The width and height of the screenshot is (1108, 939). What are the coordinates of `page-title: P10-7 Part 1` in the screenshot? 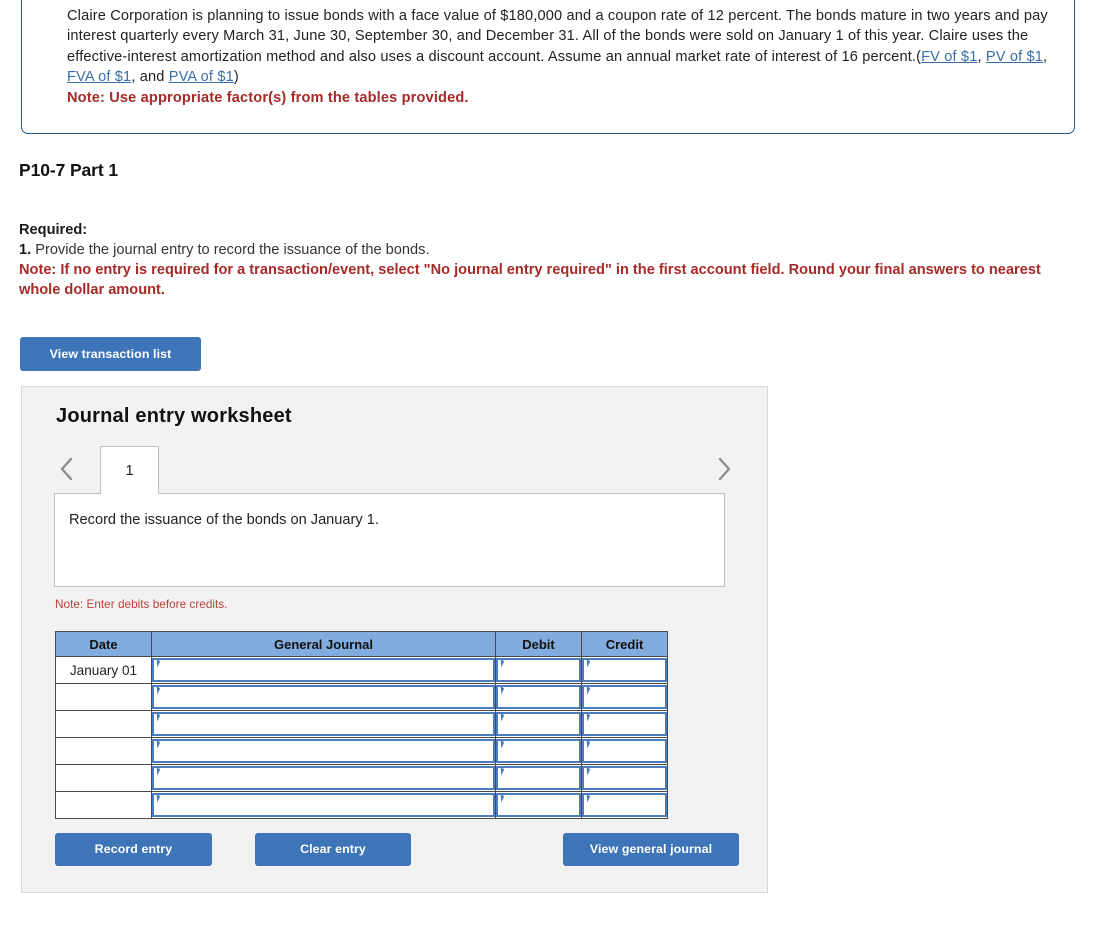 It's located at (68, 170).